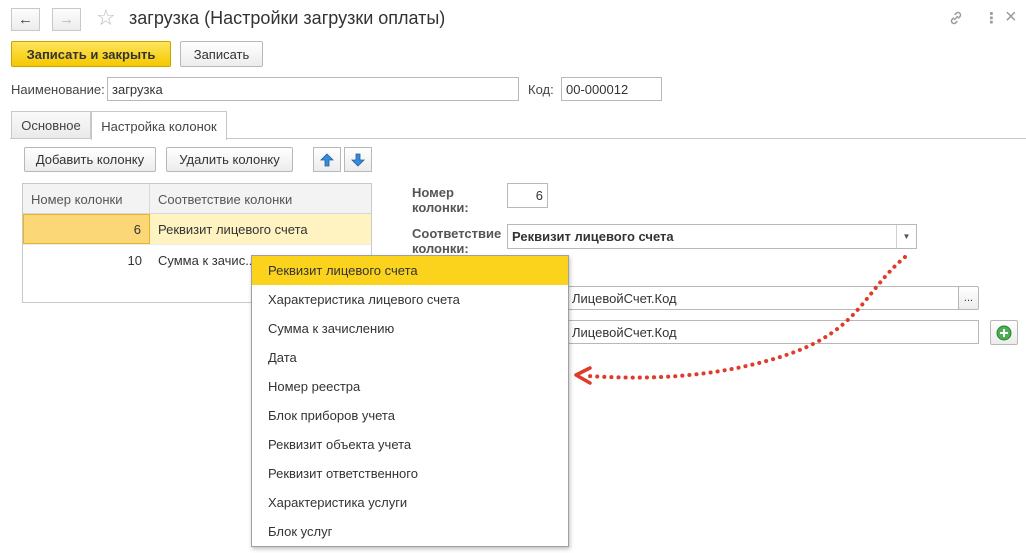 The width and height of the screenshot is (1026, 553). What do you see at coordinates (261, 199) in the screenshot?
I see `column-header-mapping: Соответствие колонки` at bounding box center [261, 199].